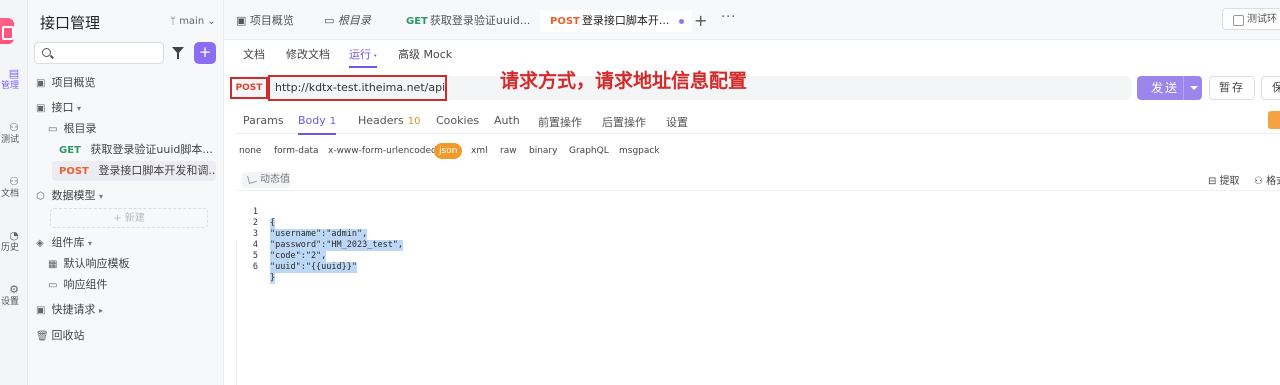 This screenshot has height=385, width=1280. What do you see at coordinates (41, 108) in the screenshot?
I see `interface-icon: ▣` at bounding box center [41, 108].